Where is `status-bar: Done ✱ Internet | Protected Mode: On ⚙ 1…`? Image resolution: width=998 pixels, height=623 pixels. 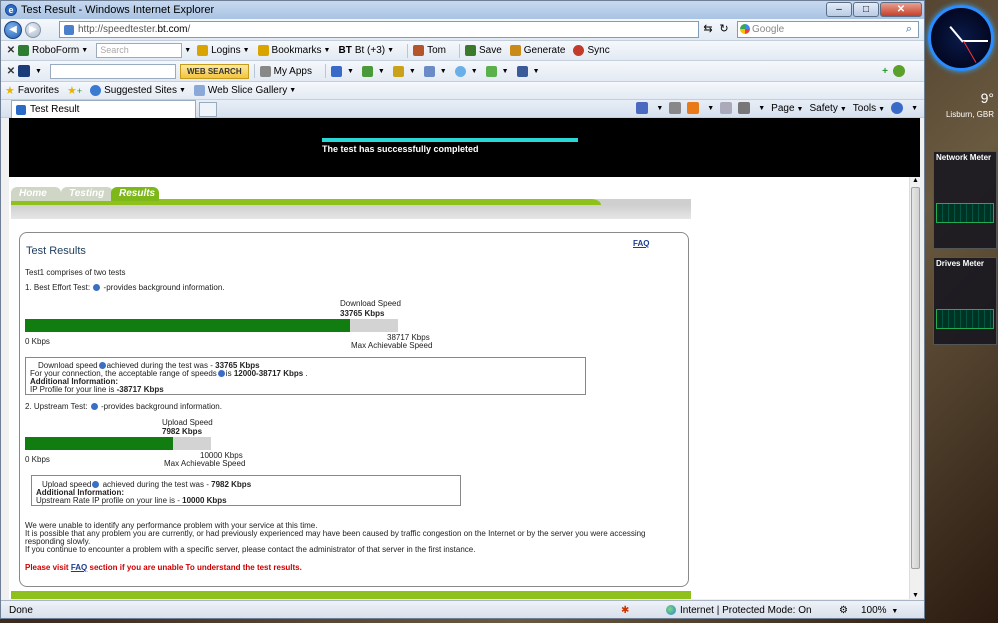
status-bar: Done ✱ Internet | Protected Mode: On ⚙ 1… is located at coordinates (462, 609).